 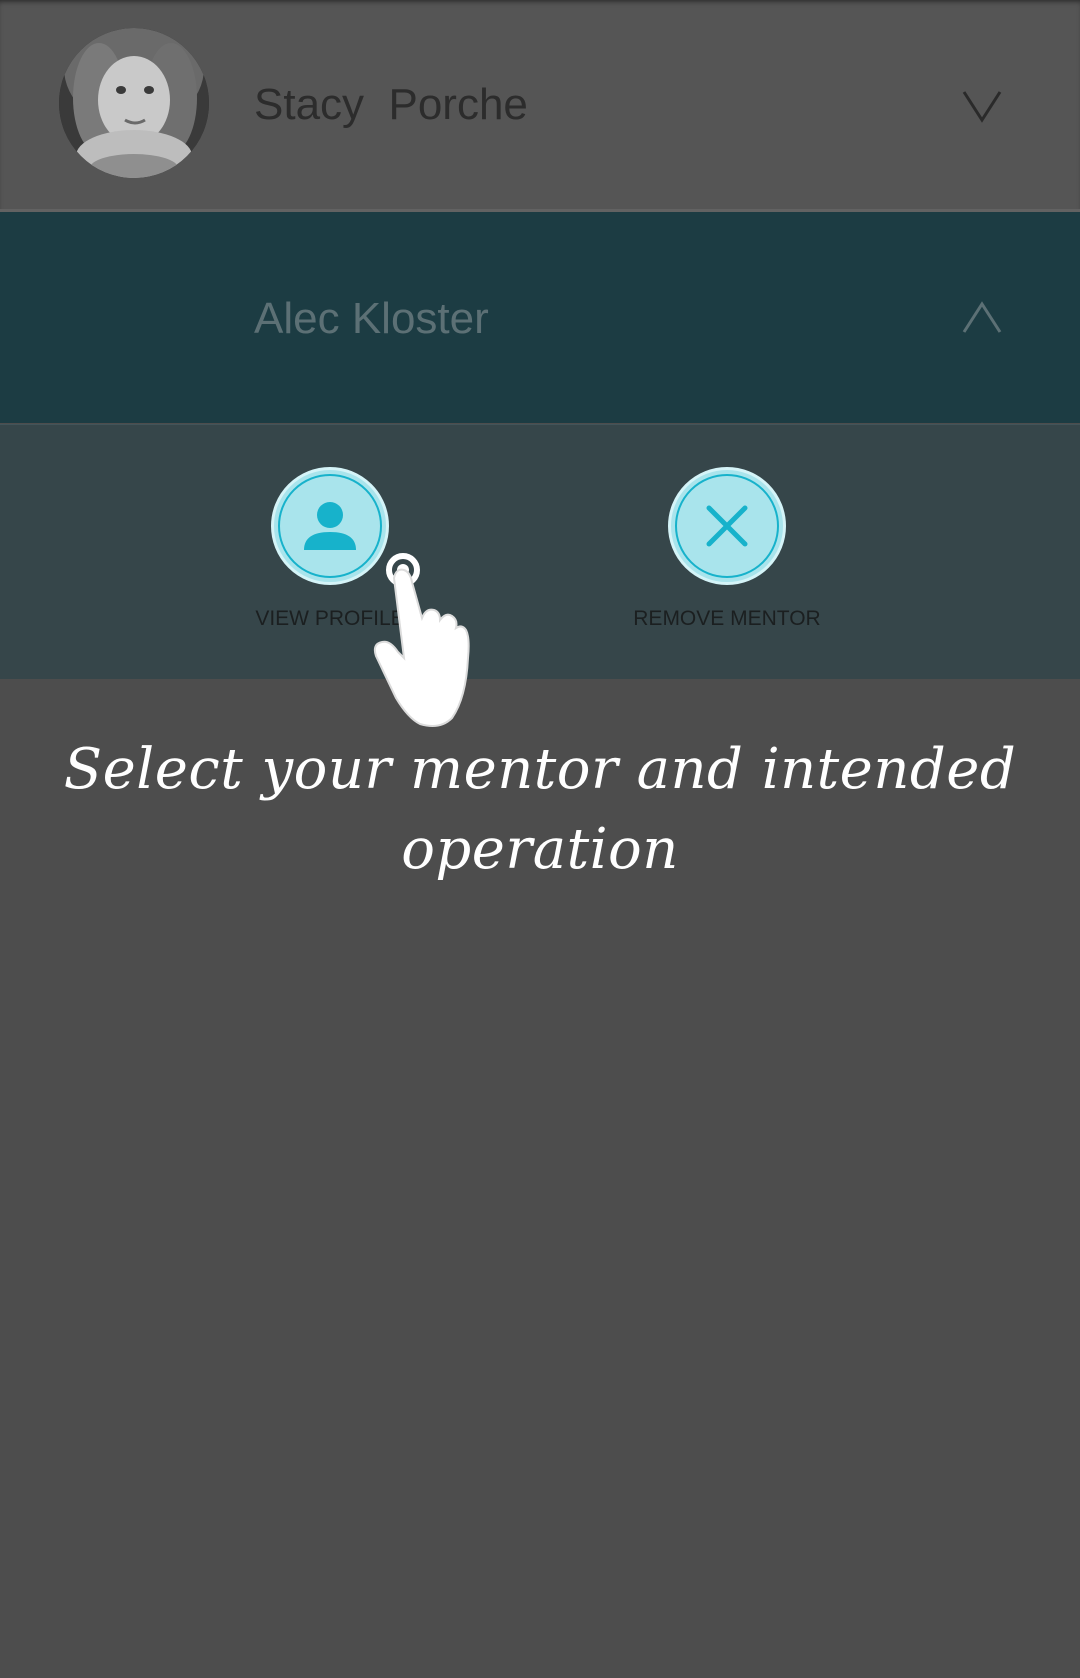 What do you see at coordinates (727, 618) in the screenshot?
I see `remove-mentor-label: REMOVE MENTOR` at bounding box center [727, 618].